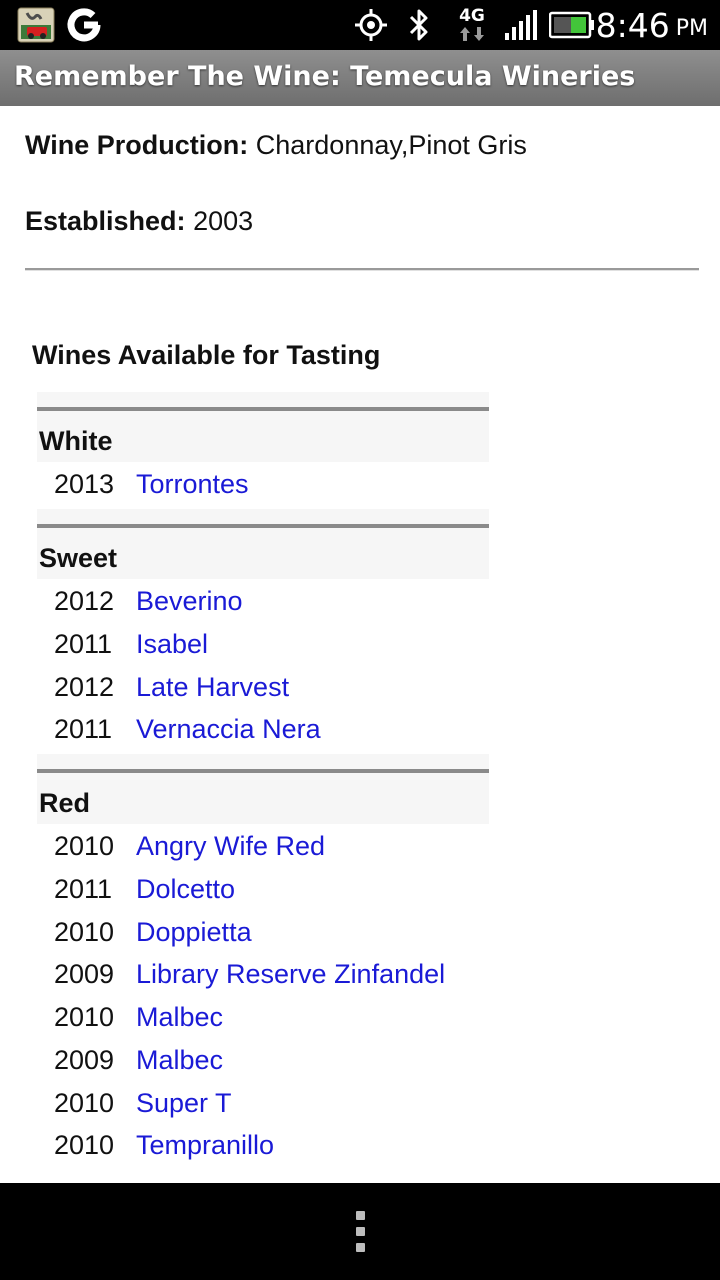 The image size is (720, 1280). Describe the element at coordinates (691, 28) in the screenshot. I see `clock-ampm: PM` at that location.